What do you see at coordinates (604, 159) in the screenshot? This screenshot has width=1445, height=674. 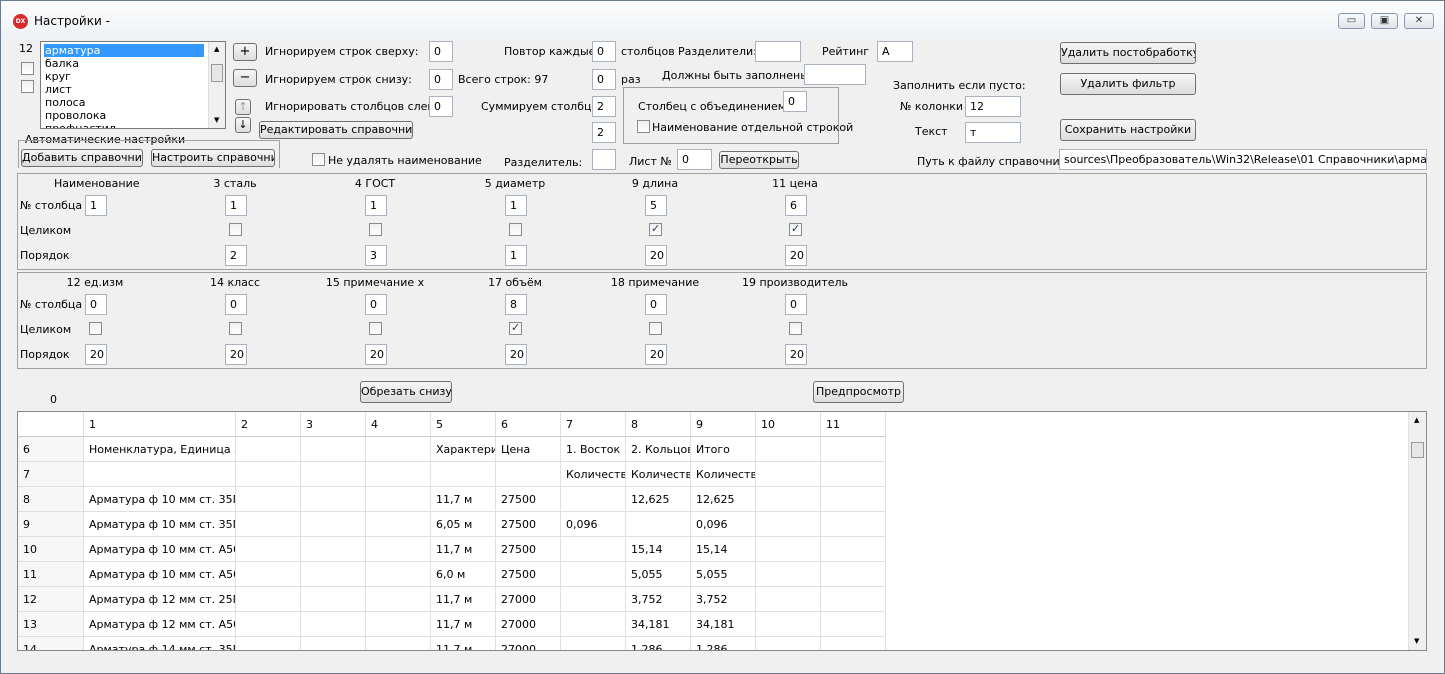 I see `delimiter-input` at bounding box center [604, 159].